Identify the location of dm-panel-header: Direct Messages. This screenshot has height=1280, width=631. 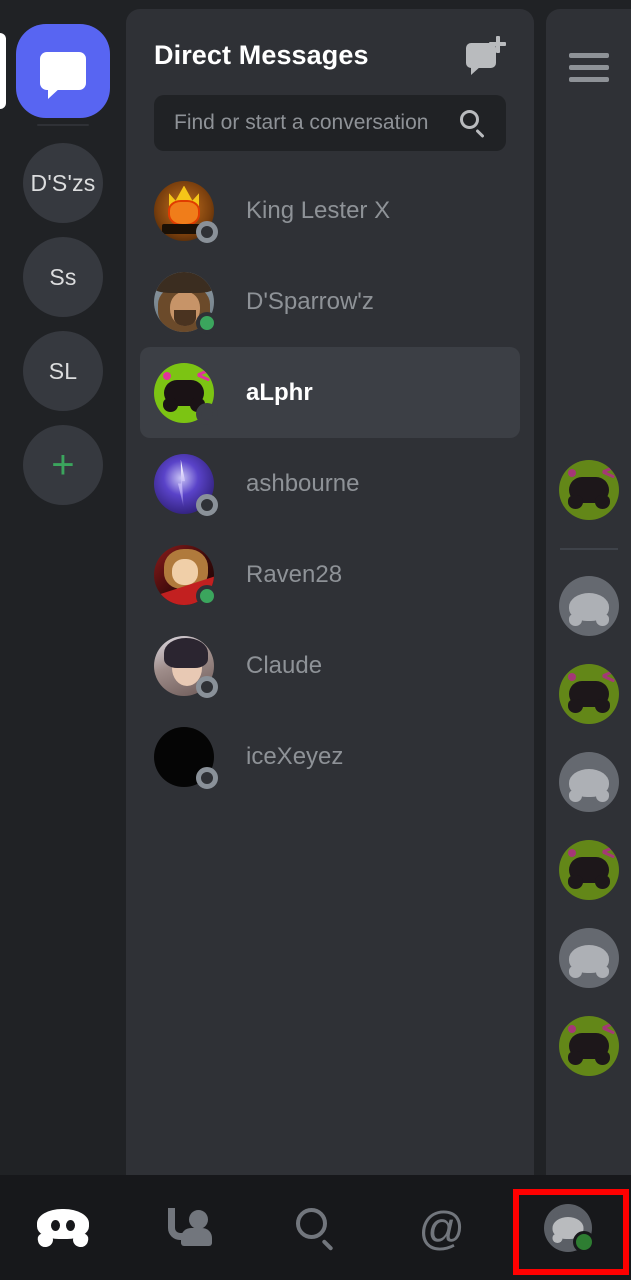
(330, 42).